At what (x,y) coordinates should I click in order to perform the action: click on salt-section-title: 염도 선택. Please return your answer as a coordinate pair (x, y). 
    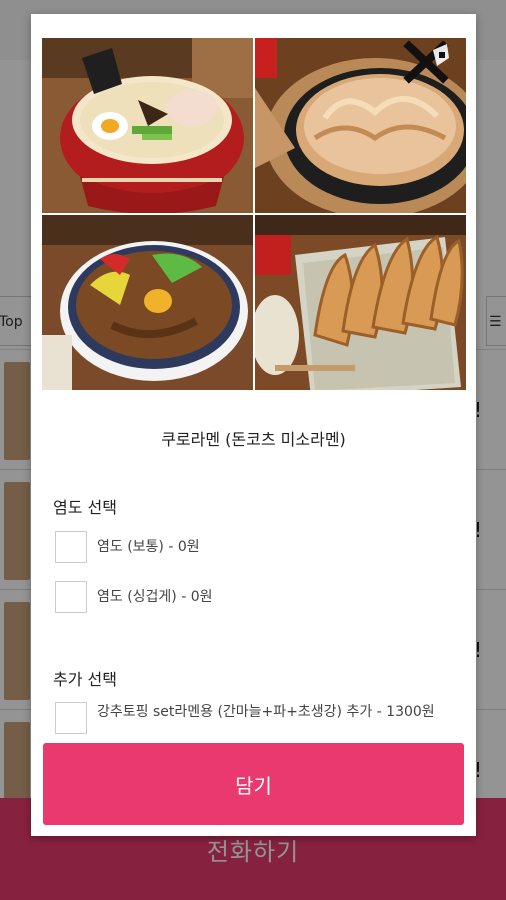
    Looking at the image, I should click on (85, 507).